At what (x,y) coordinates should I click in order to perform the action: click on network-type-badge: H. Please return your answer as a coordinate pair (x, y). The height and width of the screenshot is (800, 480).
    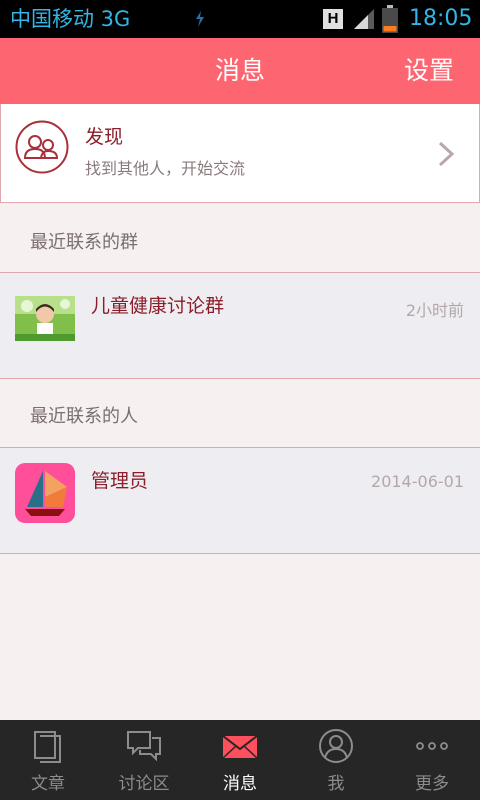
    Looking at the image, I should click on (333, 19).